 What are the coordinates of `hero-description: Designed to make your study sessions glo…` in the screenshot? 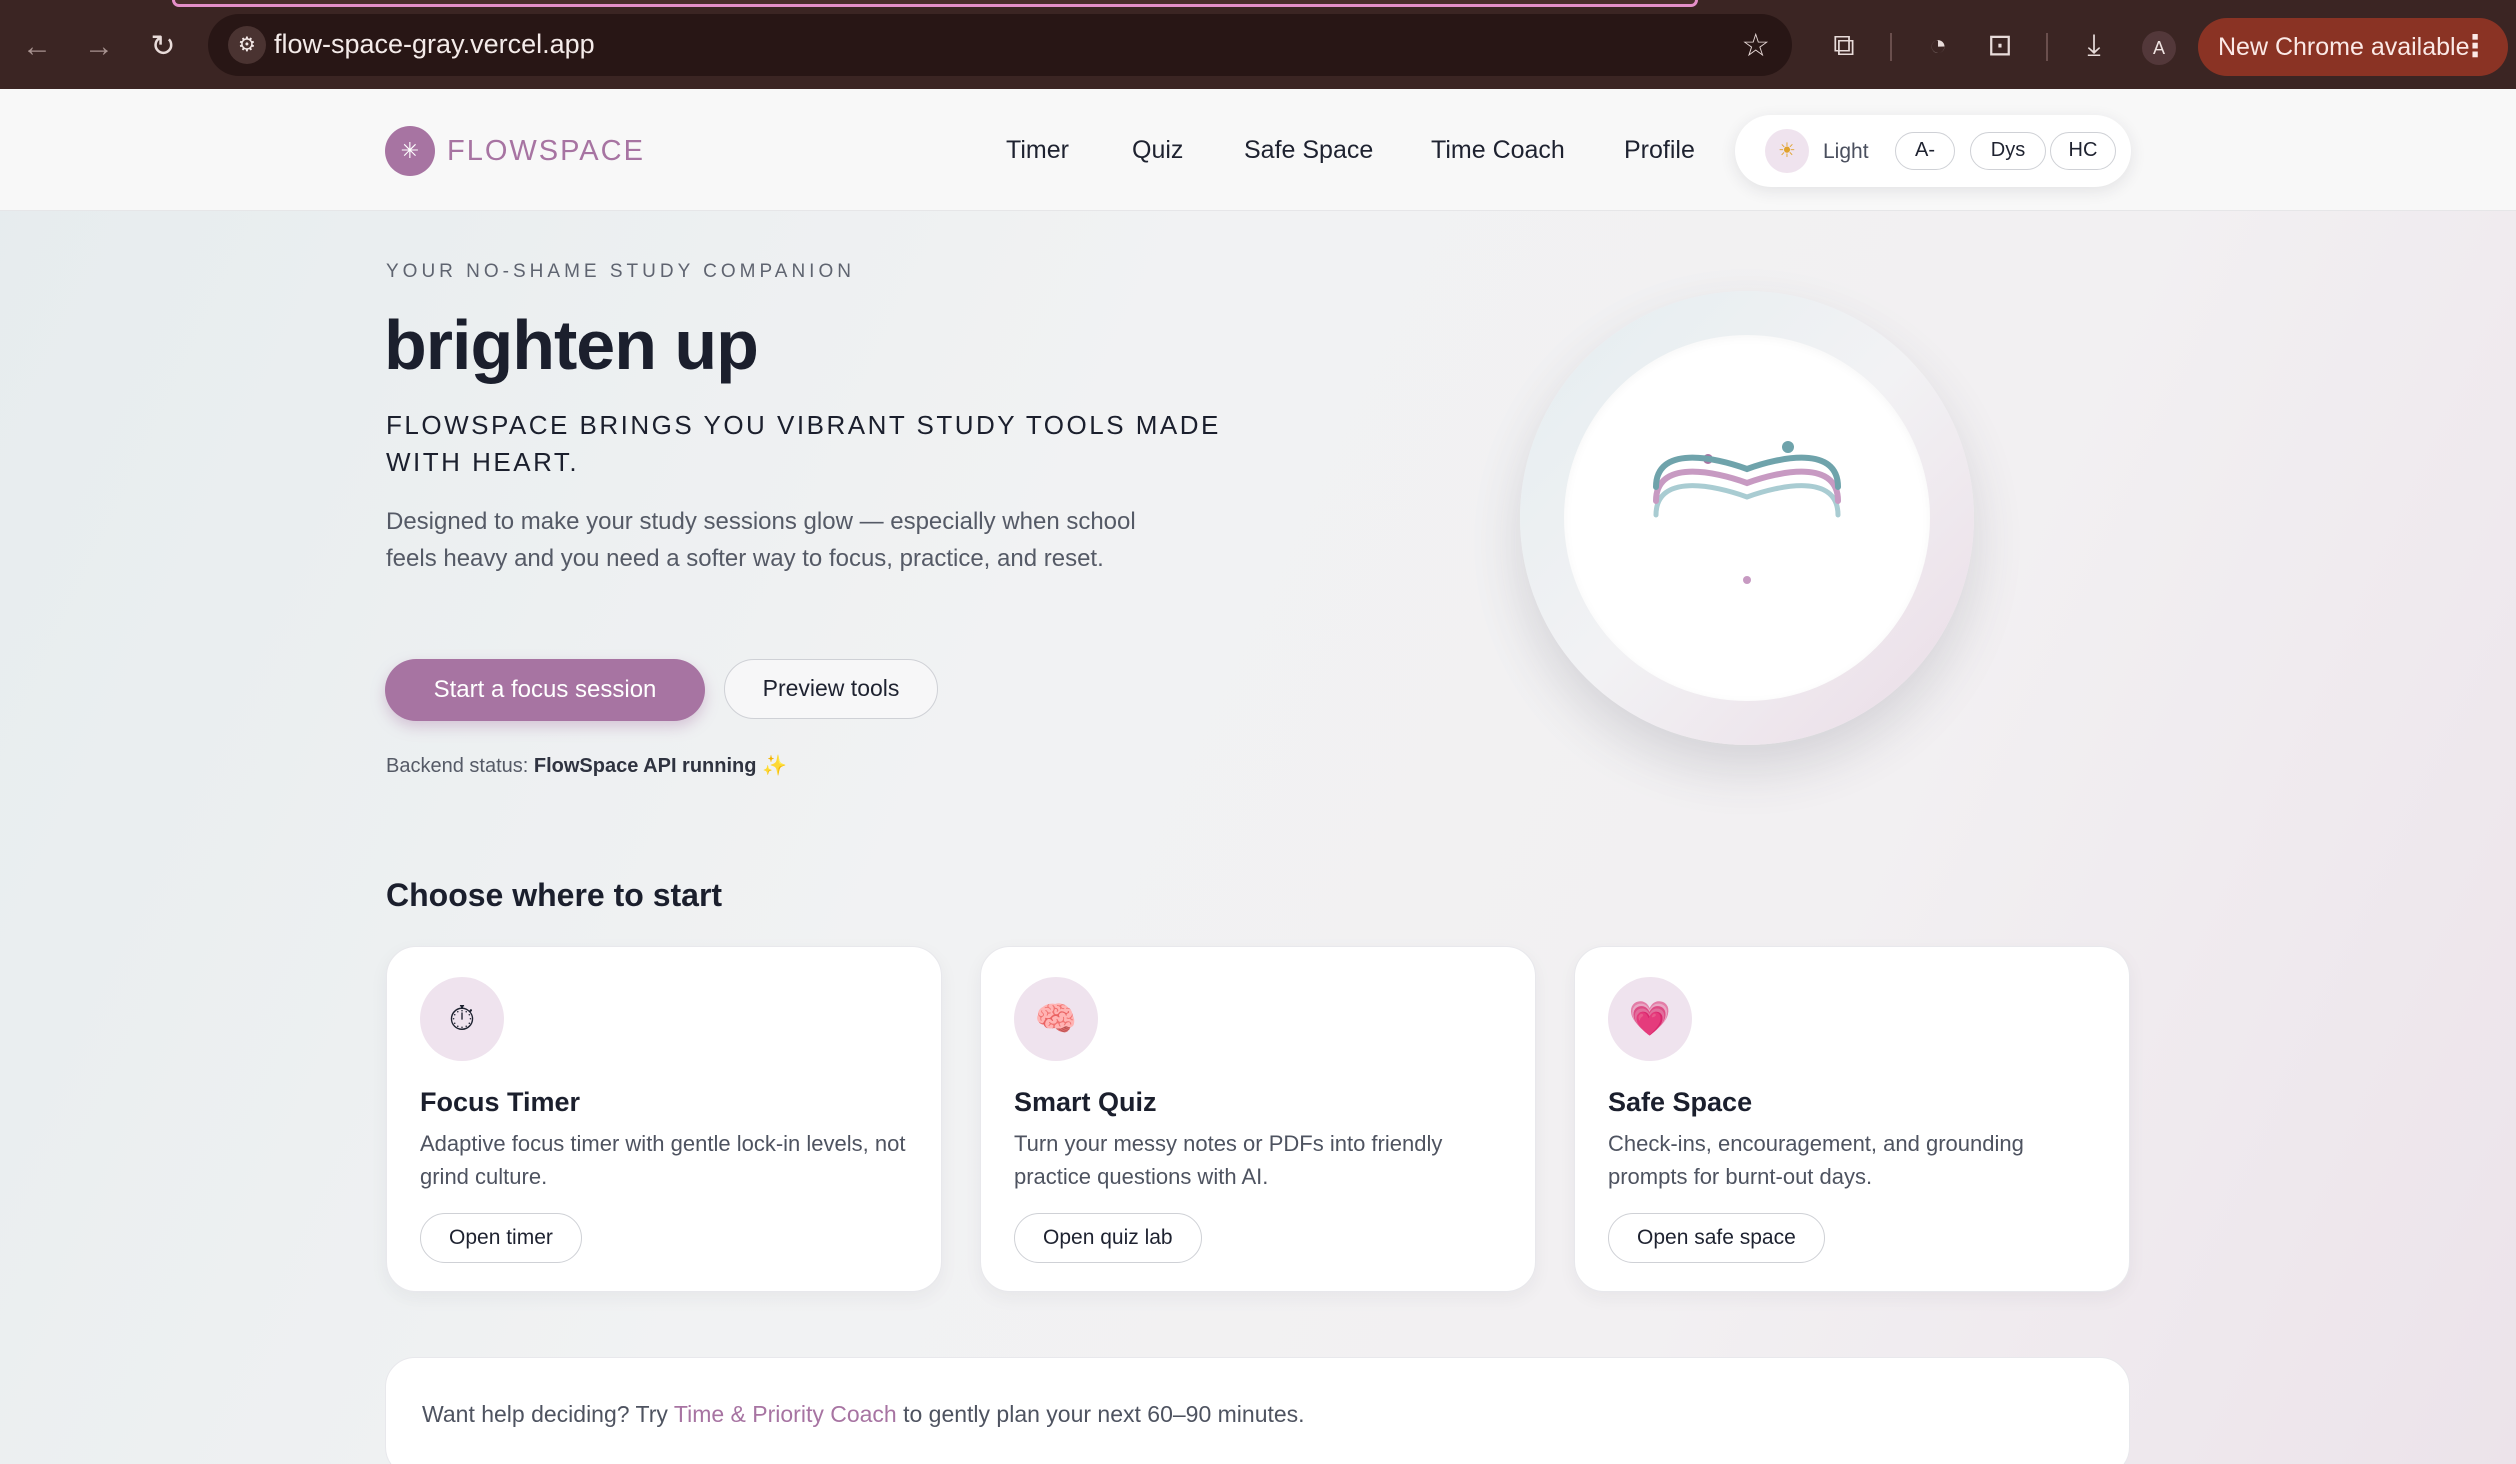 It's located at (761, 540).